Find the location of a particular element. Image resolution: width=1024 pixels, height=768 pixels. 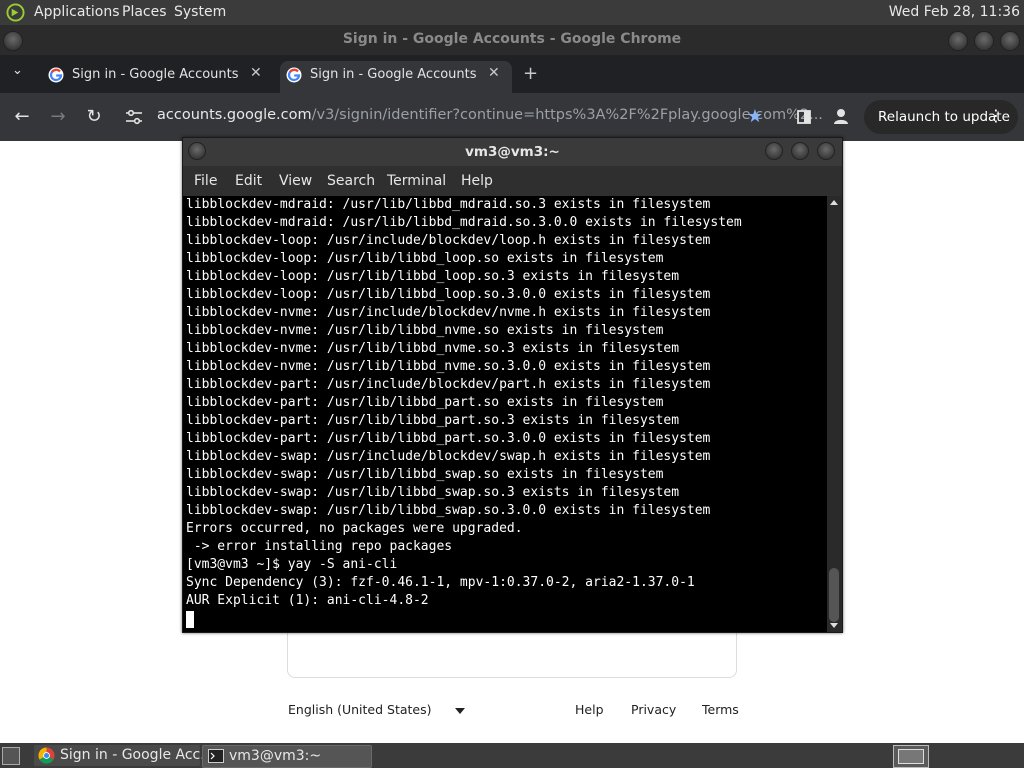

reload-icon: ↻ is located at coordinates (94, 117).